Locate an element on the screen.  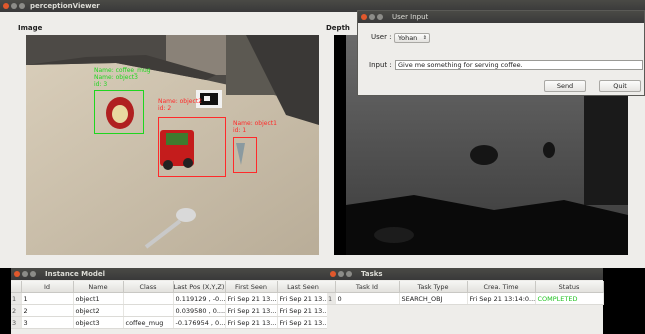
instance-model-titlebar: Instance Model is located at coordinates (170, 274).